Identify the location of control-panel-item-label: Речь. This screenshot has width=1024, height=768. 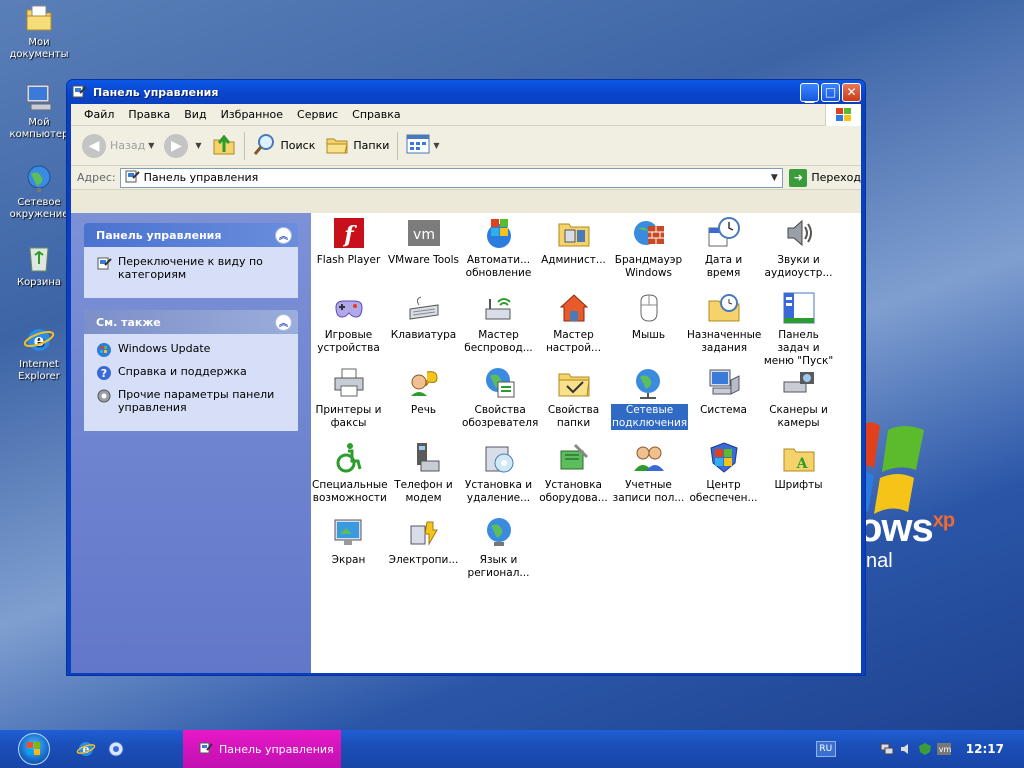
(423, 410).